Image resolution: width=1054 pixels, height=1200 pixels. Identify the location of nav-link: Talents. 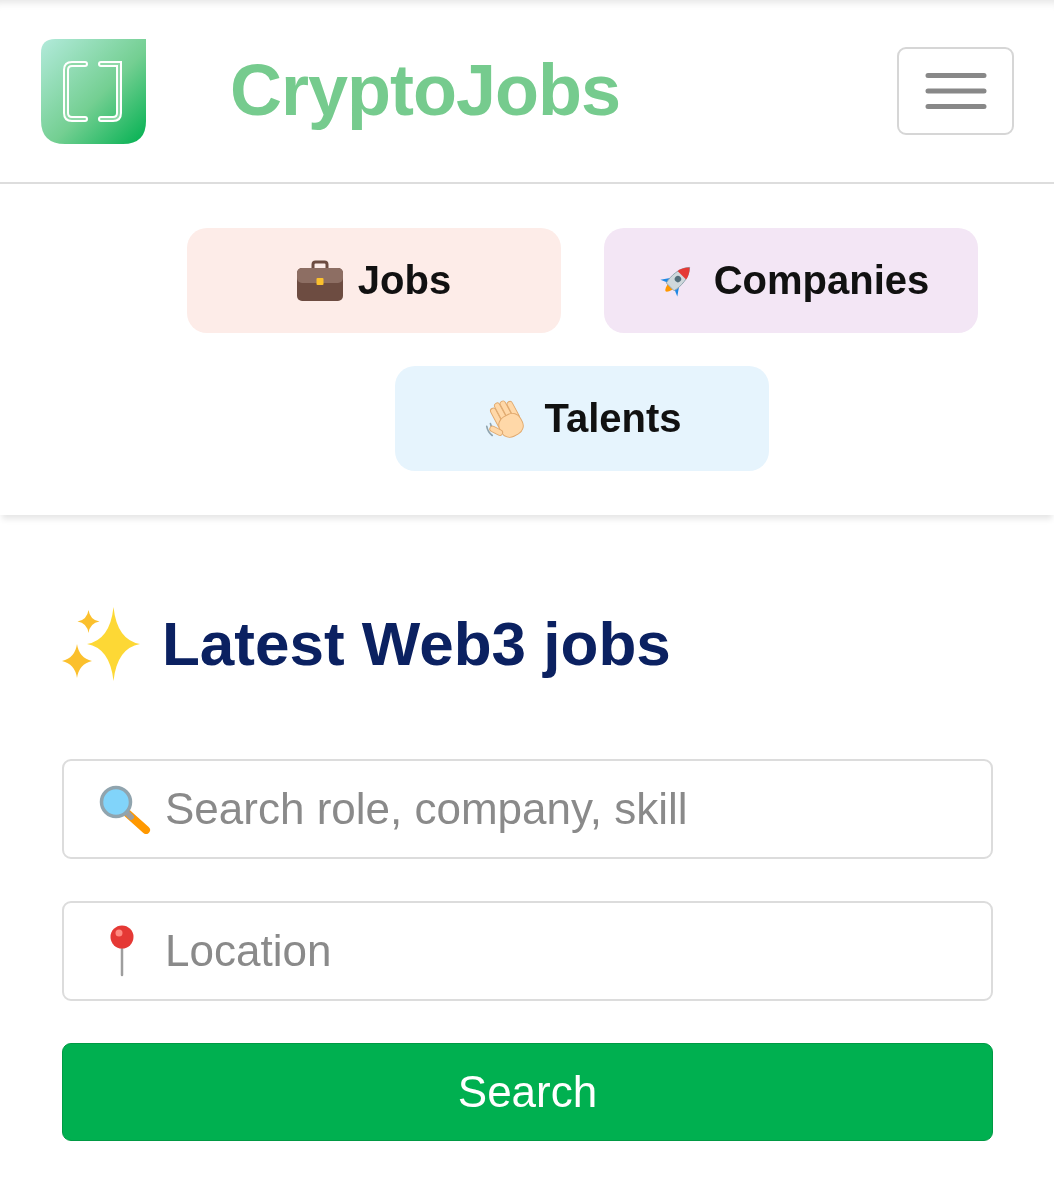
(582, 418).